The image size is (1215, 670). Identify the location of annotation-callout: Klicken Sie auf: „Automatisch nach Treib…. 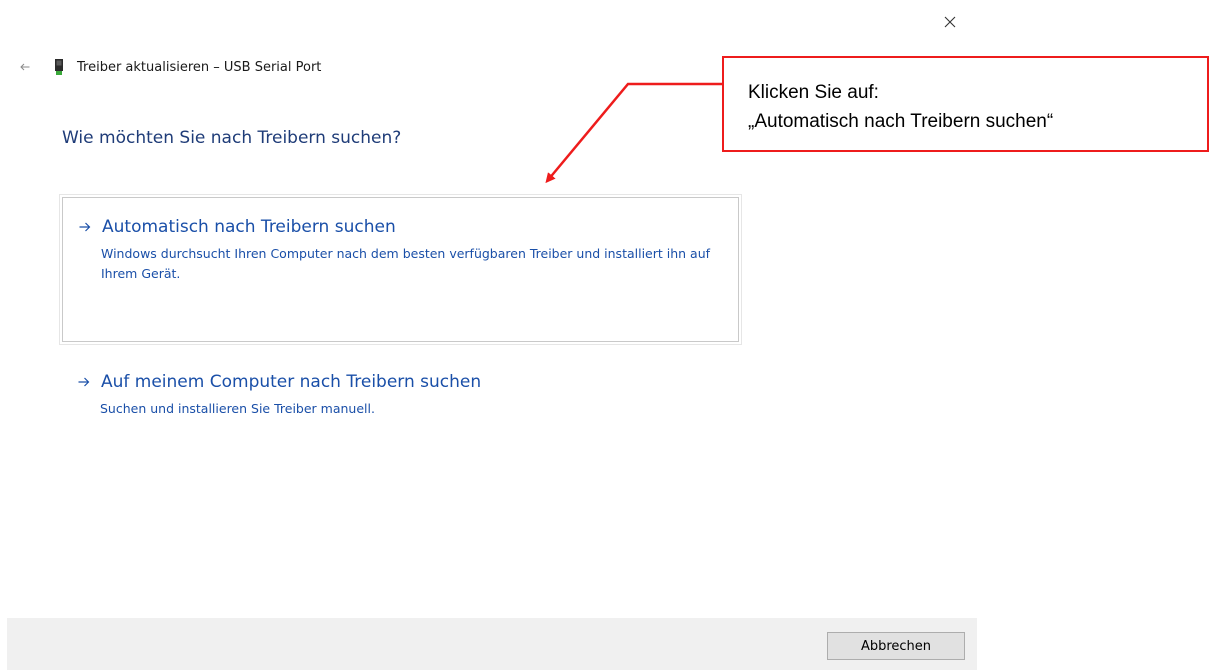
(965, 104).